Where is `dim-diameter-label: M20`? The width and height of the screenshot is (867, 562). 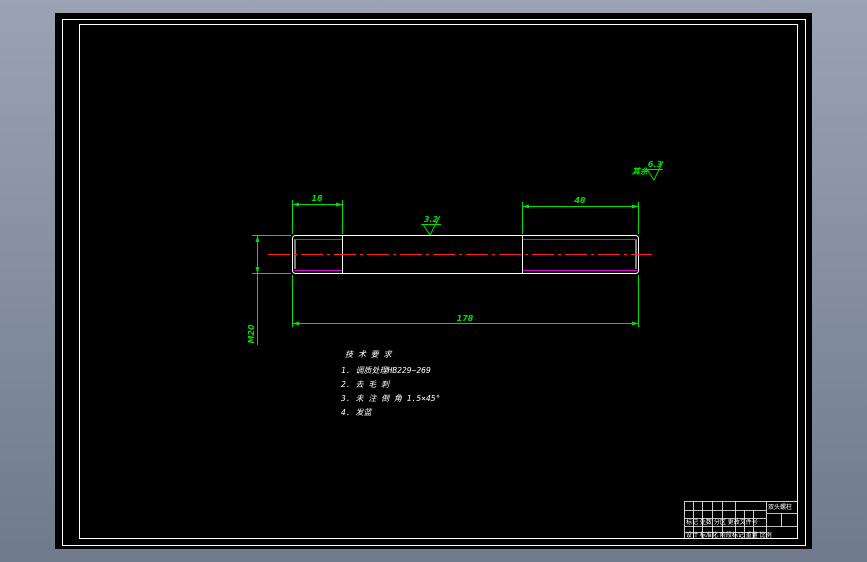 dim-diameter-label: M20 is located at coordinates (251, 334).